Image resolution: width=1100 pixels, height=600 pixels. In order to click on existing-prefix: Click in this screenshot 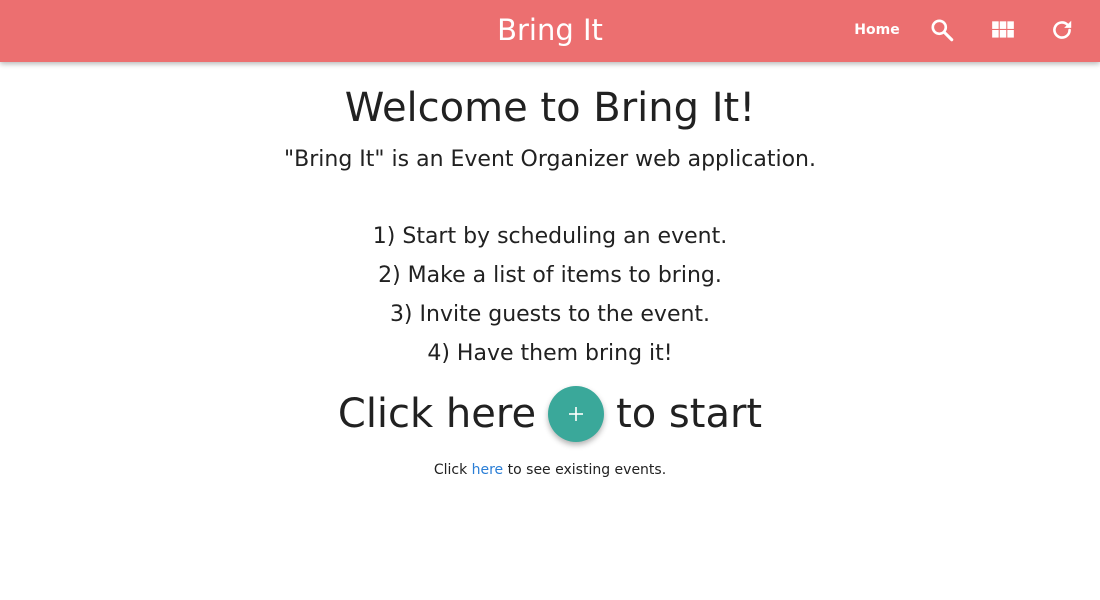, I will do `click(450, 470)`.